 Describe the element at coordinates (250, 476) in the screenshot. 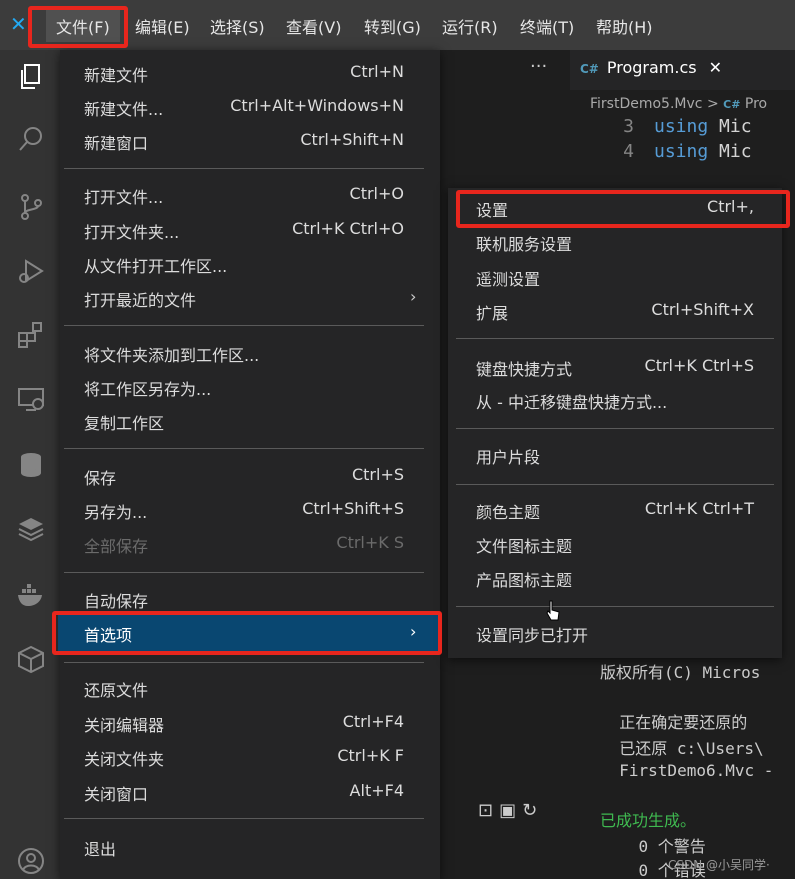

I see `menu-item-save: 保存 Ctrl+S` at that location.